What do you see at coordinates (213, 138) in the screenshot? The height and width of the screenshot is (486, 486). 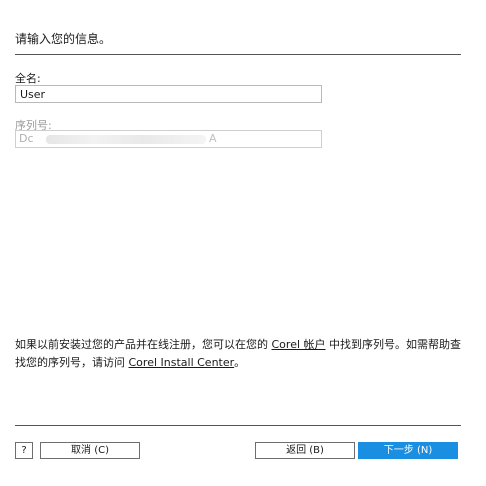 I see `serial-number-suffix: A` at bounding box center [213, 138].